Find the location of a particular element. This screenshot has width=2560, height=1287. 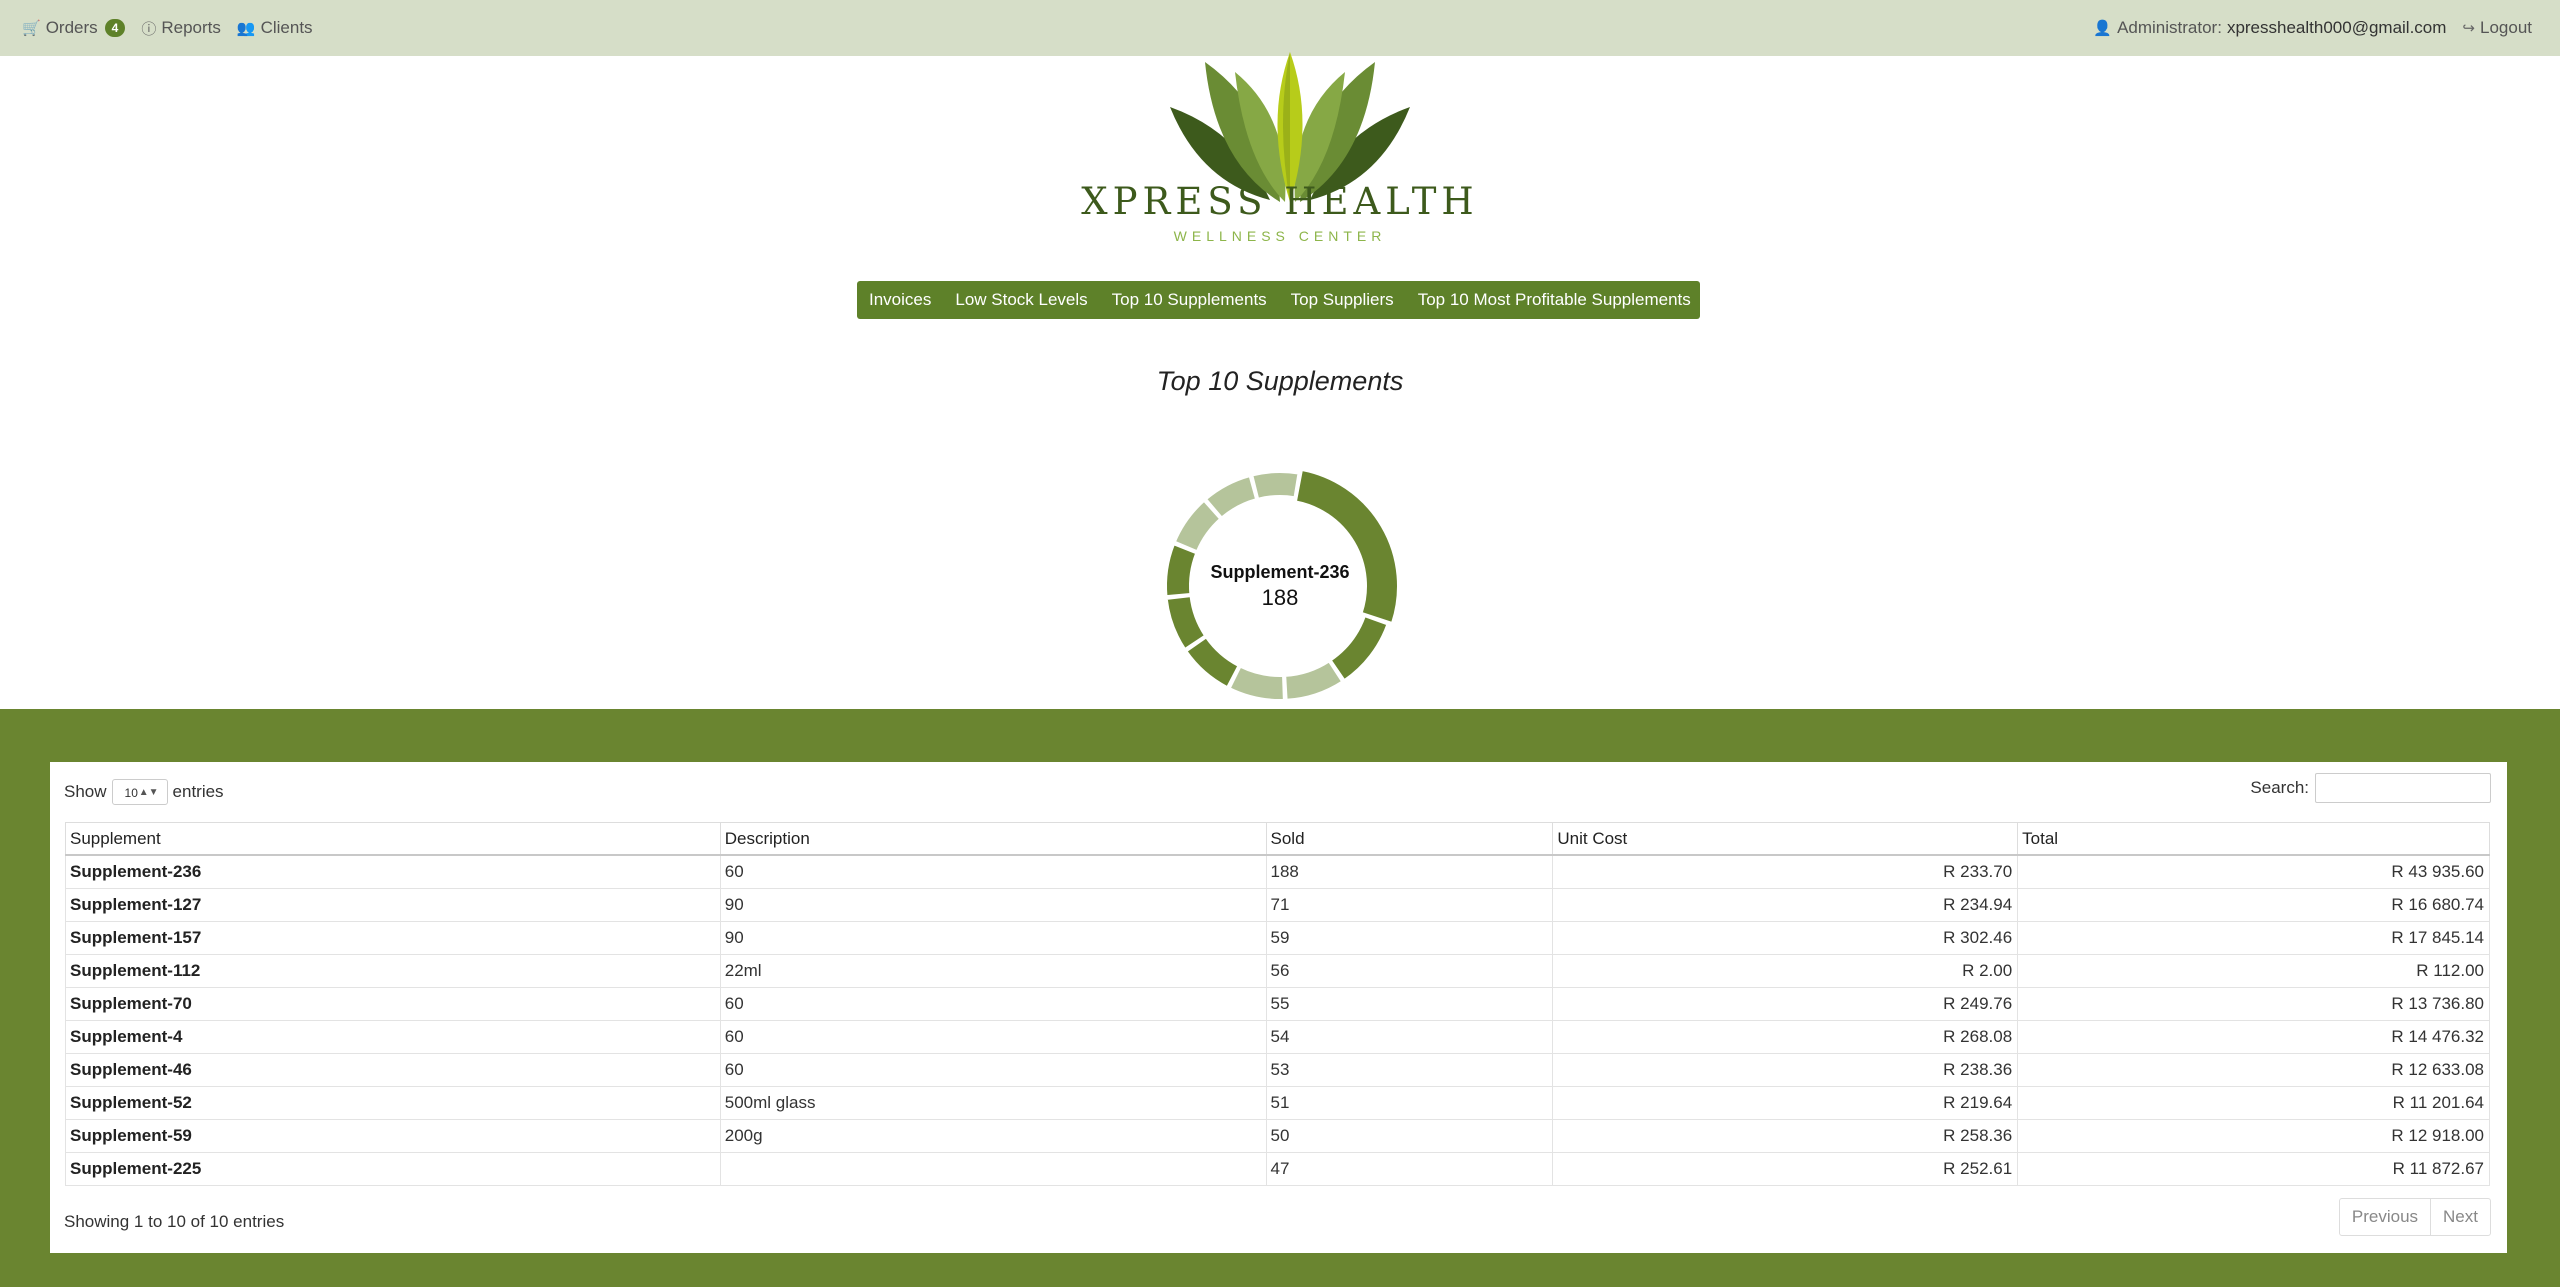

cell-supplement: Supplement-157 is located at coordinates (393, 938).